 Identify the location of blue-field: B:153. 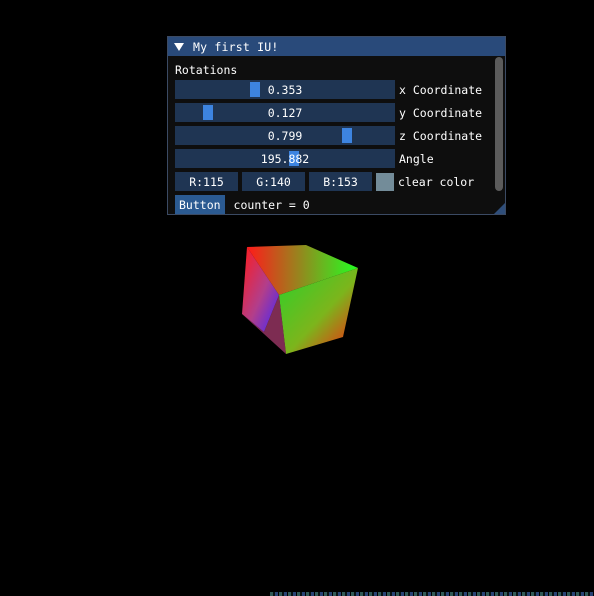
(340, 181).